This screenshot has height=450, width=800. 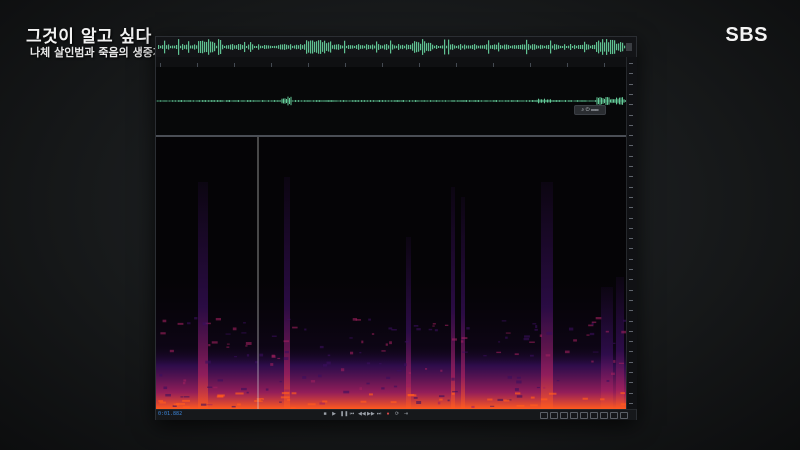 What do you see at coordinates (631, 233) in the screenshot?
I see `vertical-scale` at bounding box center [631, 233].